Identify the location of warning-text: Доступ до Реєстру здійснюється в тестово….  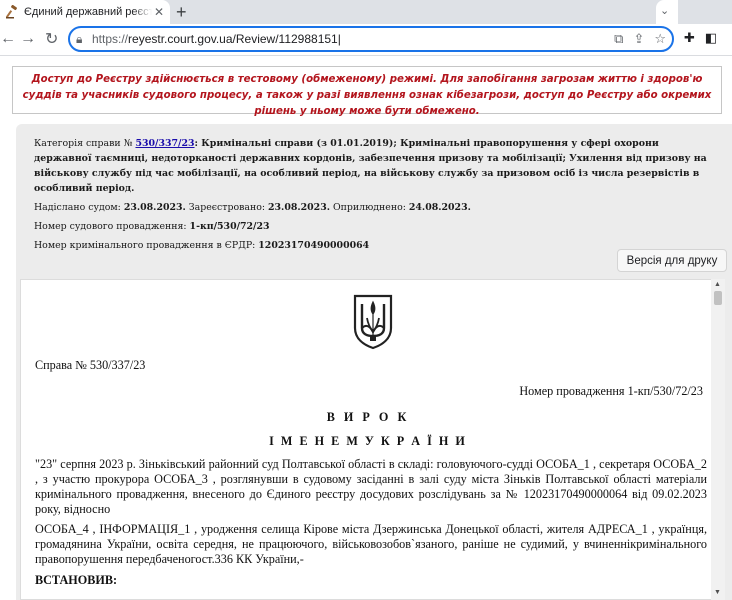
(367, 95).